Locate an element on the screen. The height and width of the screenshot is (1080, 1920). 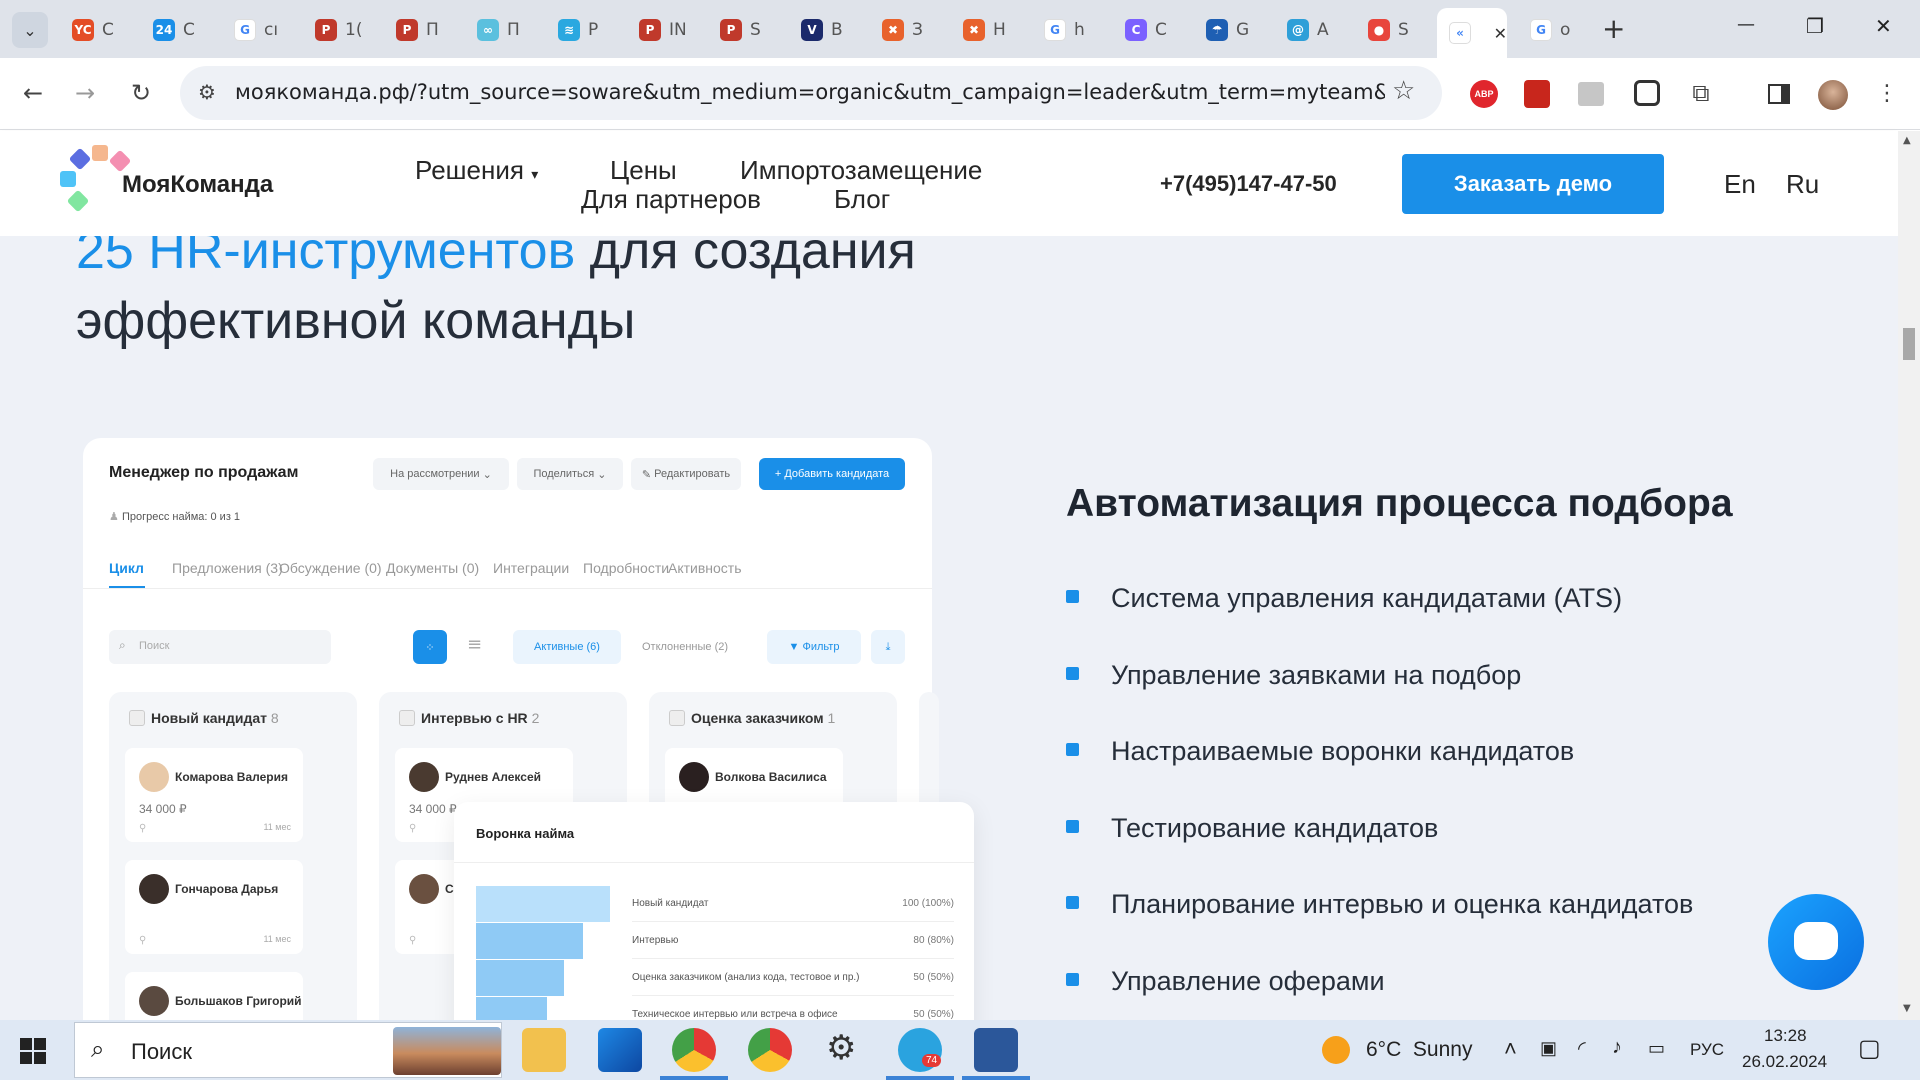
scroll-down-icon: ▼ is located at coordinates (1907, 1008).